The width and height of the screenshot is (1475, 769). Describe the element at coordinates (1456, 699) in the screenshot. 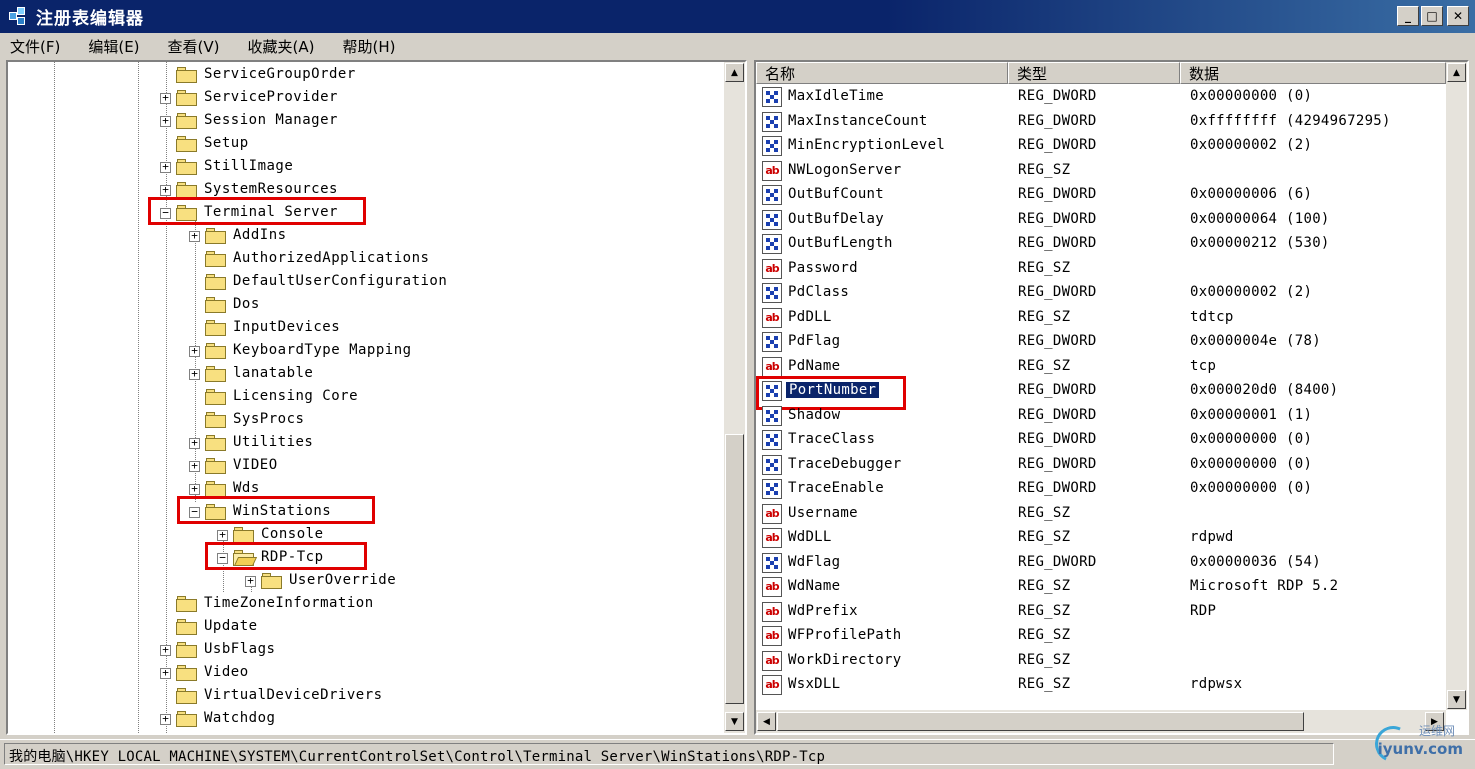

I see `list-scroll-down-button: ▼` at that location.